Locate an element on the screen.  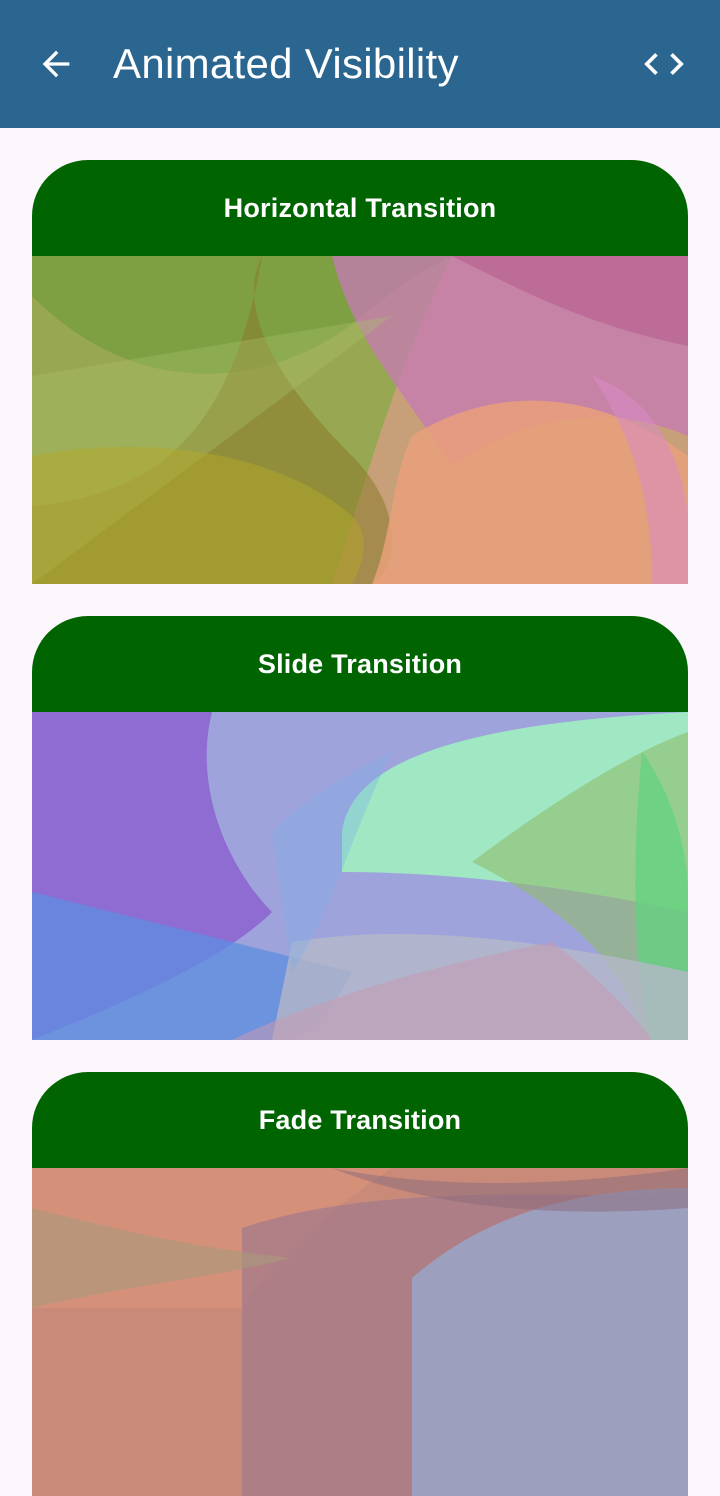
back-button is located at coordinates (56, 64).